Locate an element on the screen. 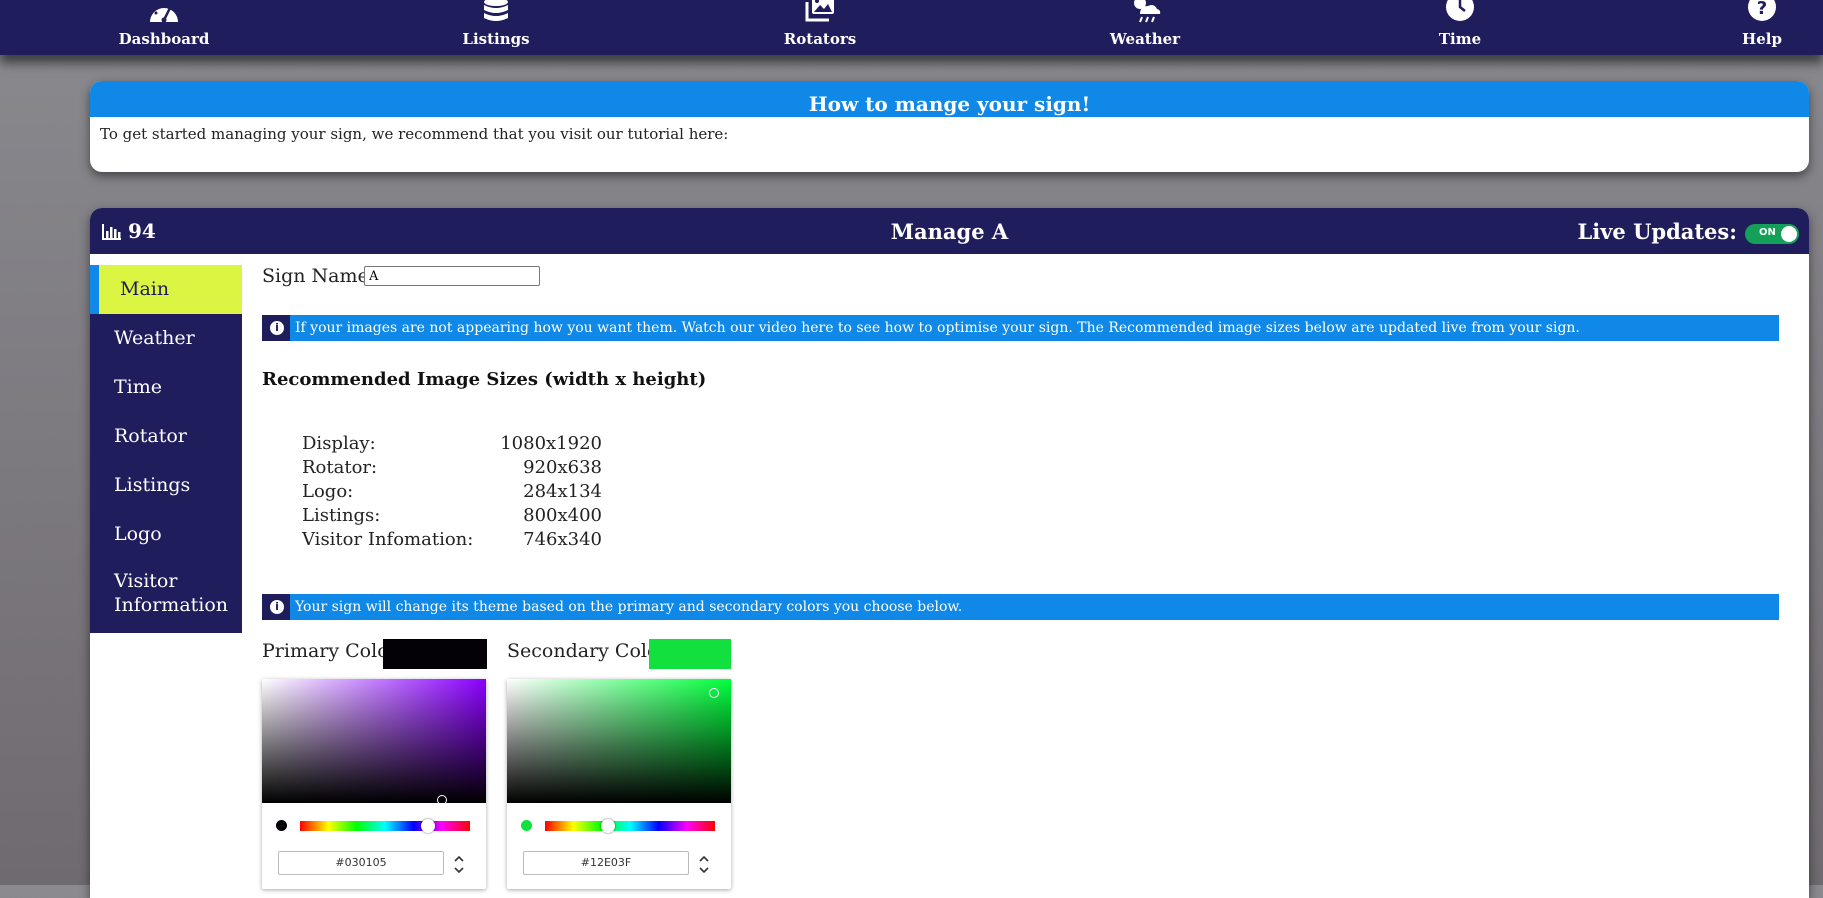 This screenshot has height=898, width=1823. stat-counter: 94 is located at coordinates (129, 231).